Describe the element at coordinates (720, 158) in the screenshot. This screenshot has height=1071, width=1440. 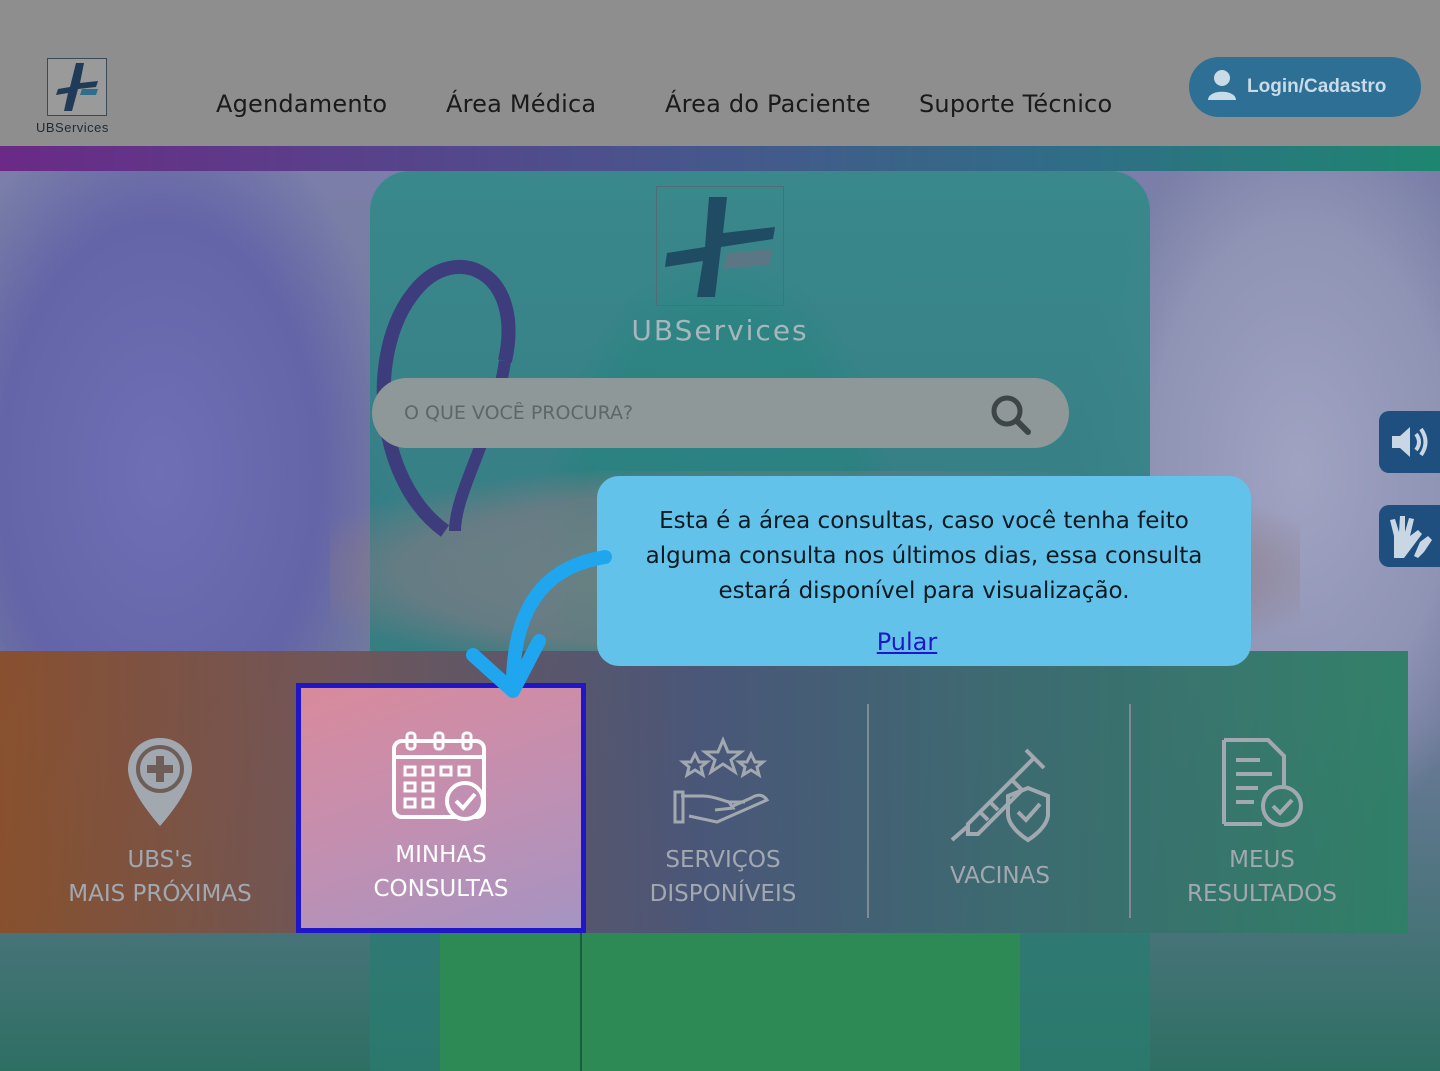
I see `header-gradient-bar` at that location.